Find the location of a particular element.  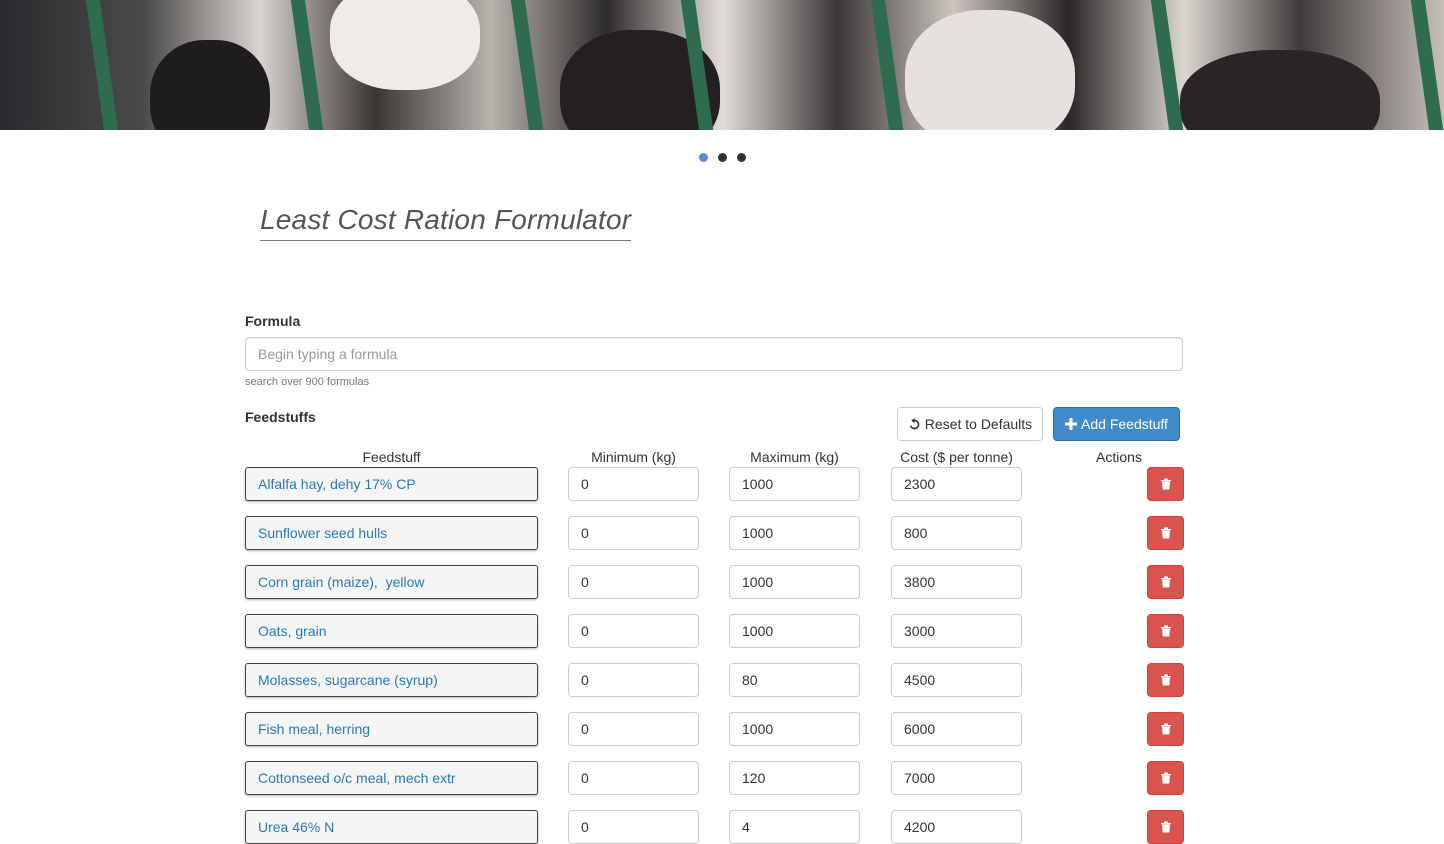

reset-defaults-button: Reset to Defaults is located at coordinates (970, 424).